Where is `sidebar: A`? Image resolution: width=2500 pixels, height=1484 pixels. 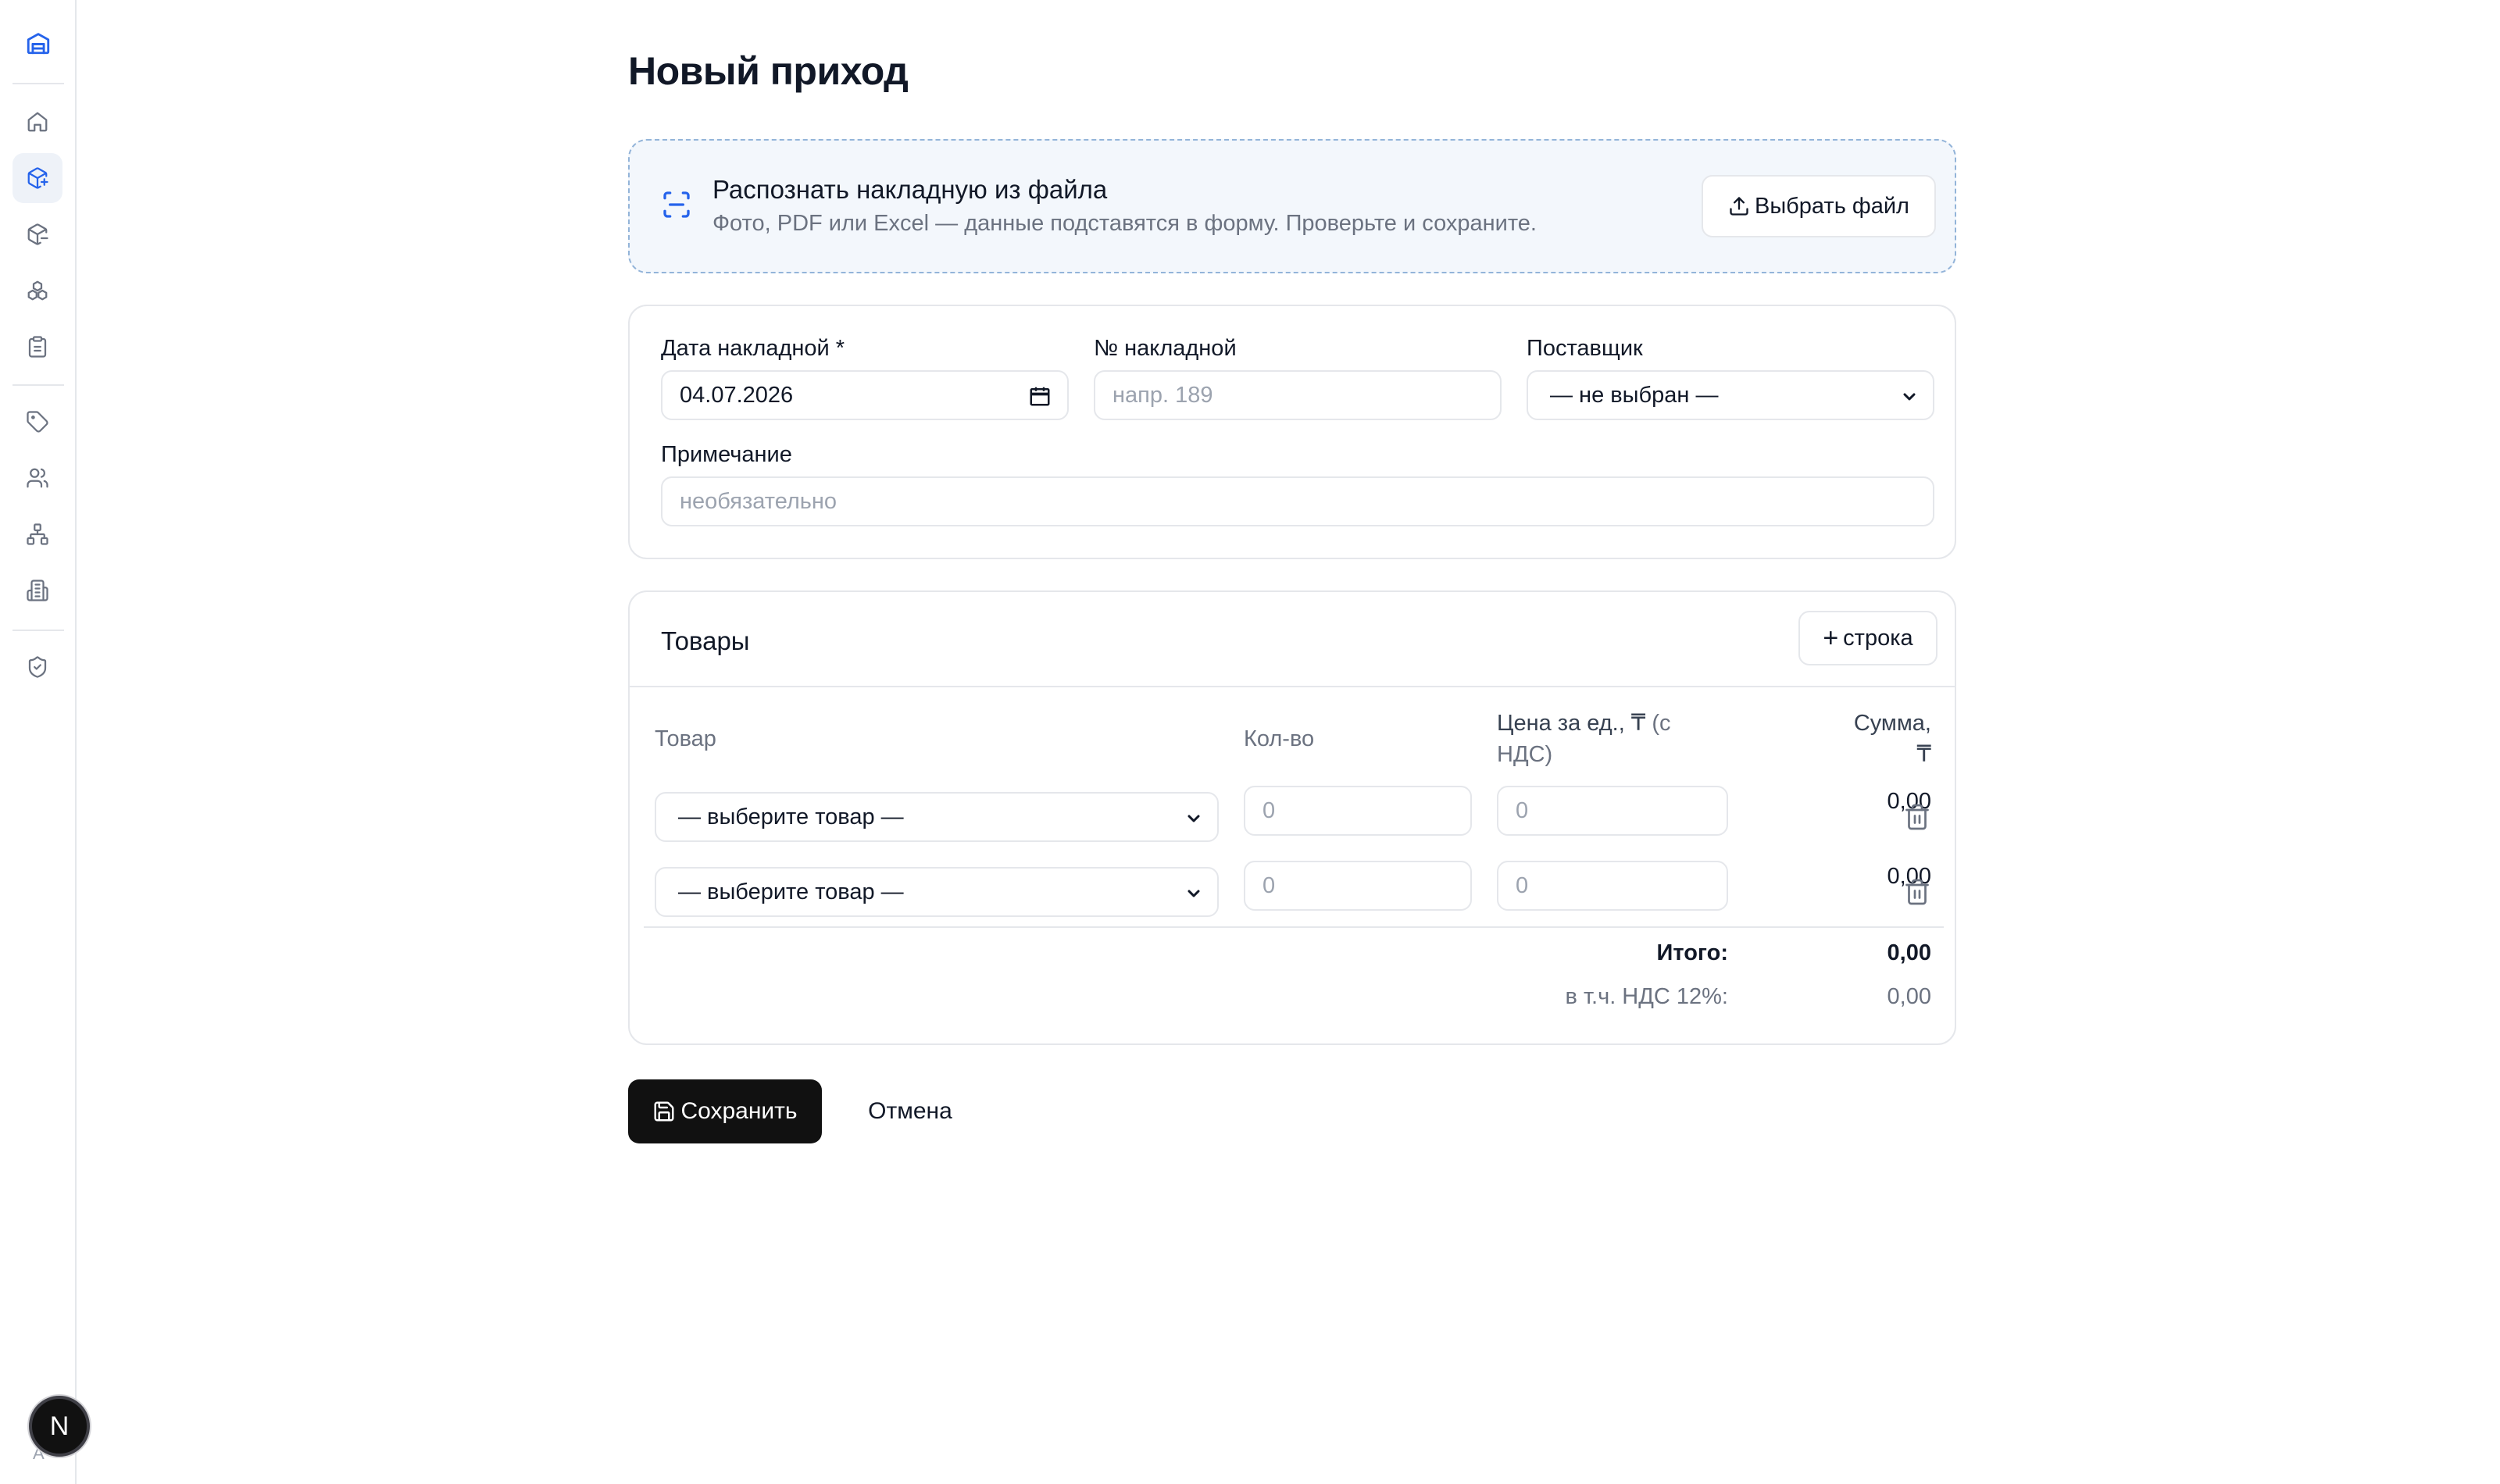
sidebar: A is located at coordinates (38, 742).